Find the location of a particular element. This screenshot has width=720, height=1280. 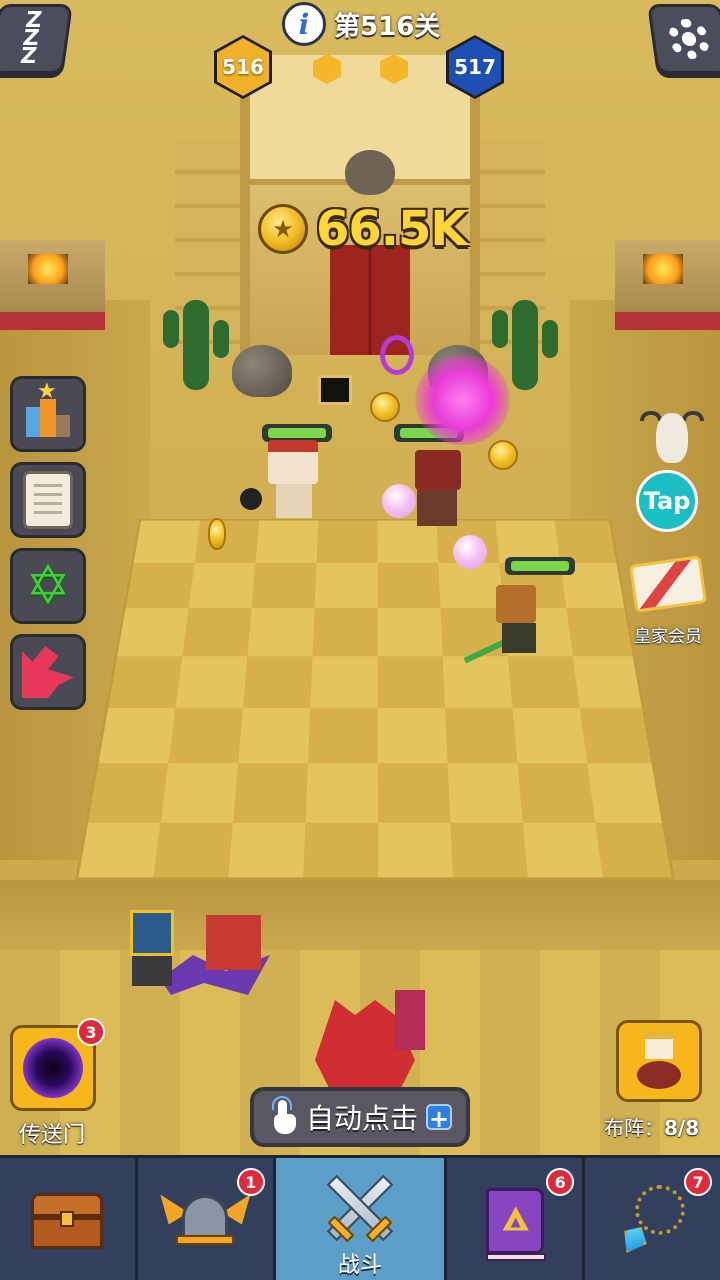

sleep-button: ZZZ is located at coordinates (36, 39).